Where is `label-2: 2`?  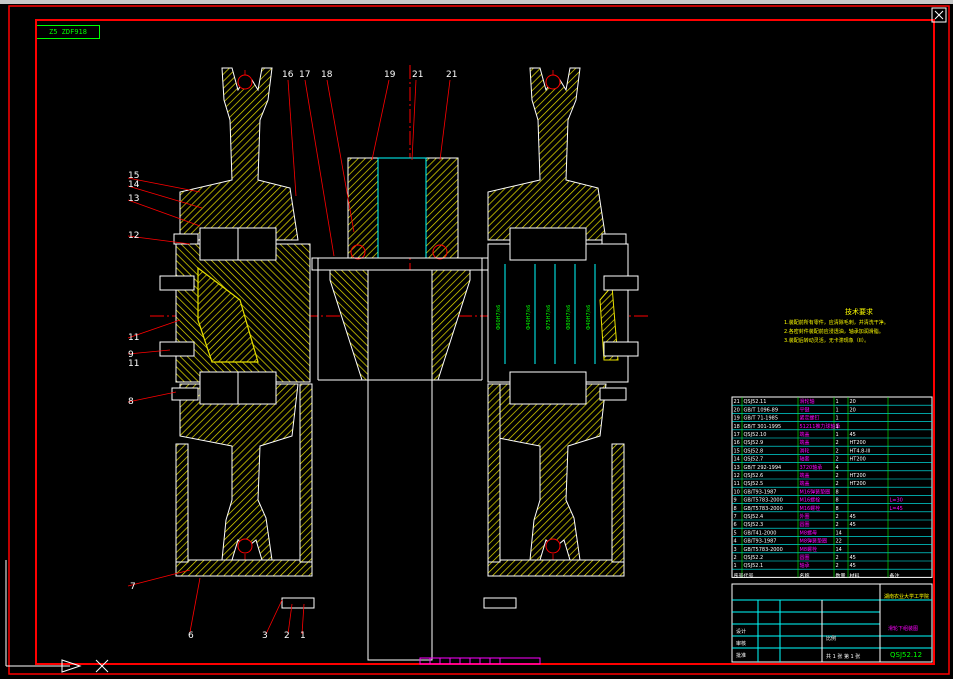 label-2: 2 is located at coordinates (287, 636).